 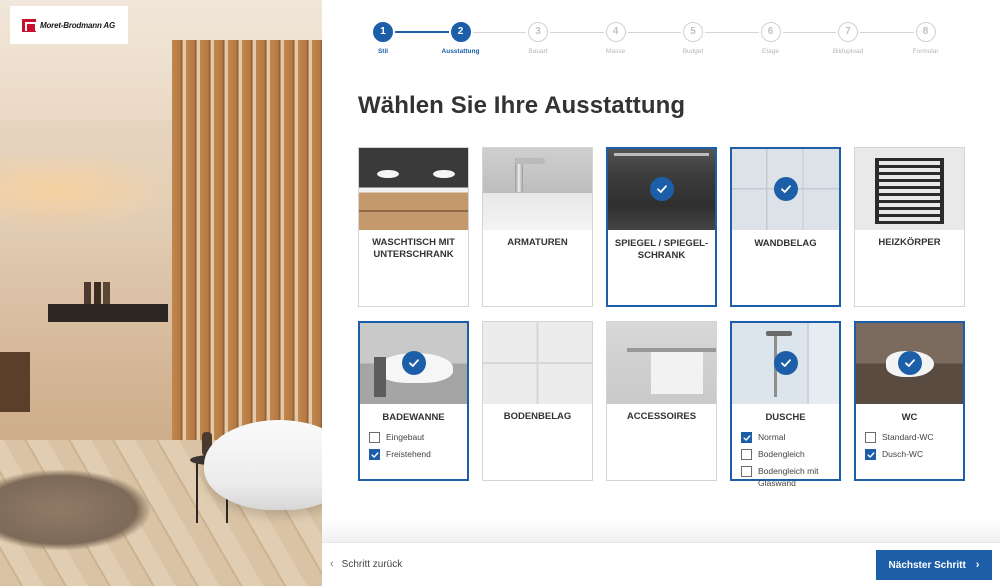 What do you see at coordinates (903, 454) in the screenshot?
I see `option-label: Dusch-WC` at bounding box center [903, 454].